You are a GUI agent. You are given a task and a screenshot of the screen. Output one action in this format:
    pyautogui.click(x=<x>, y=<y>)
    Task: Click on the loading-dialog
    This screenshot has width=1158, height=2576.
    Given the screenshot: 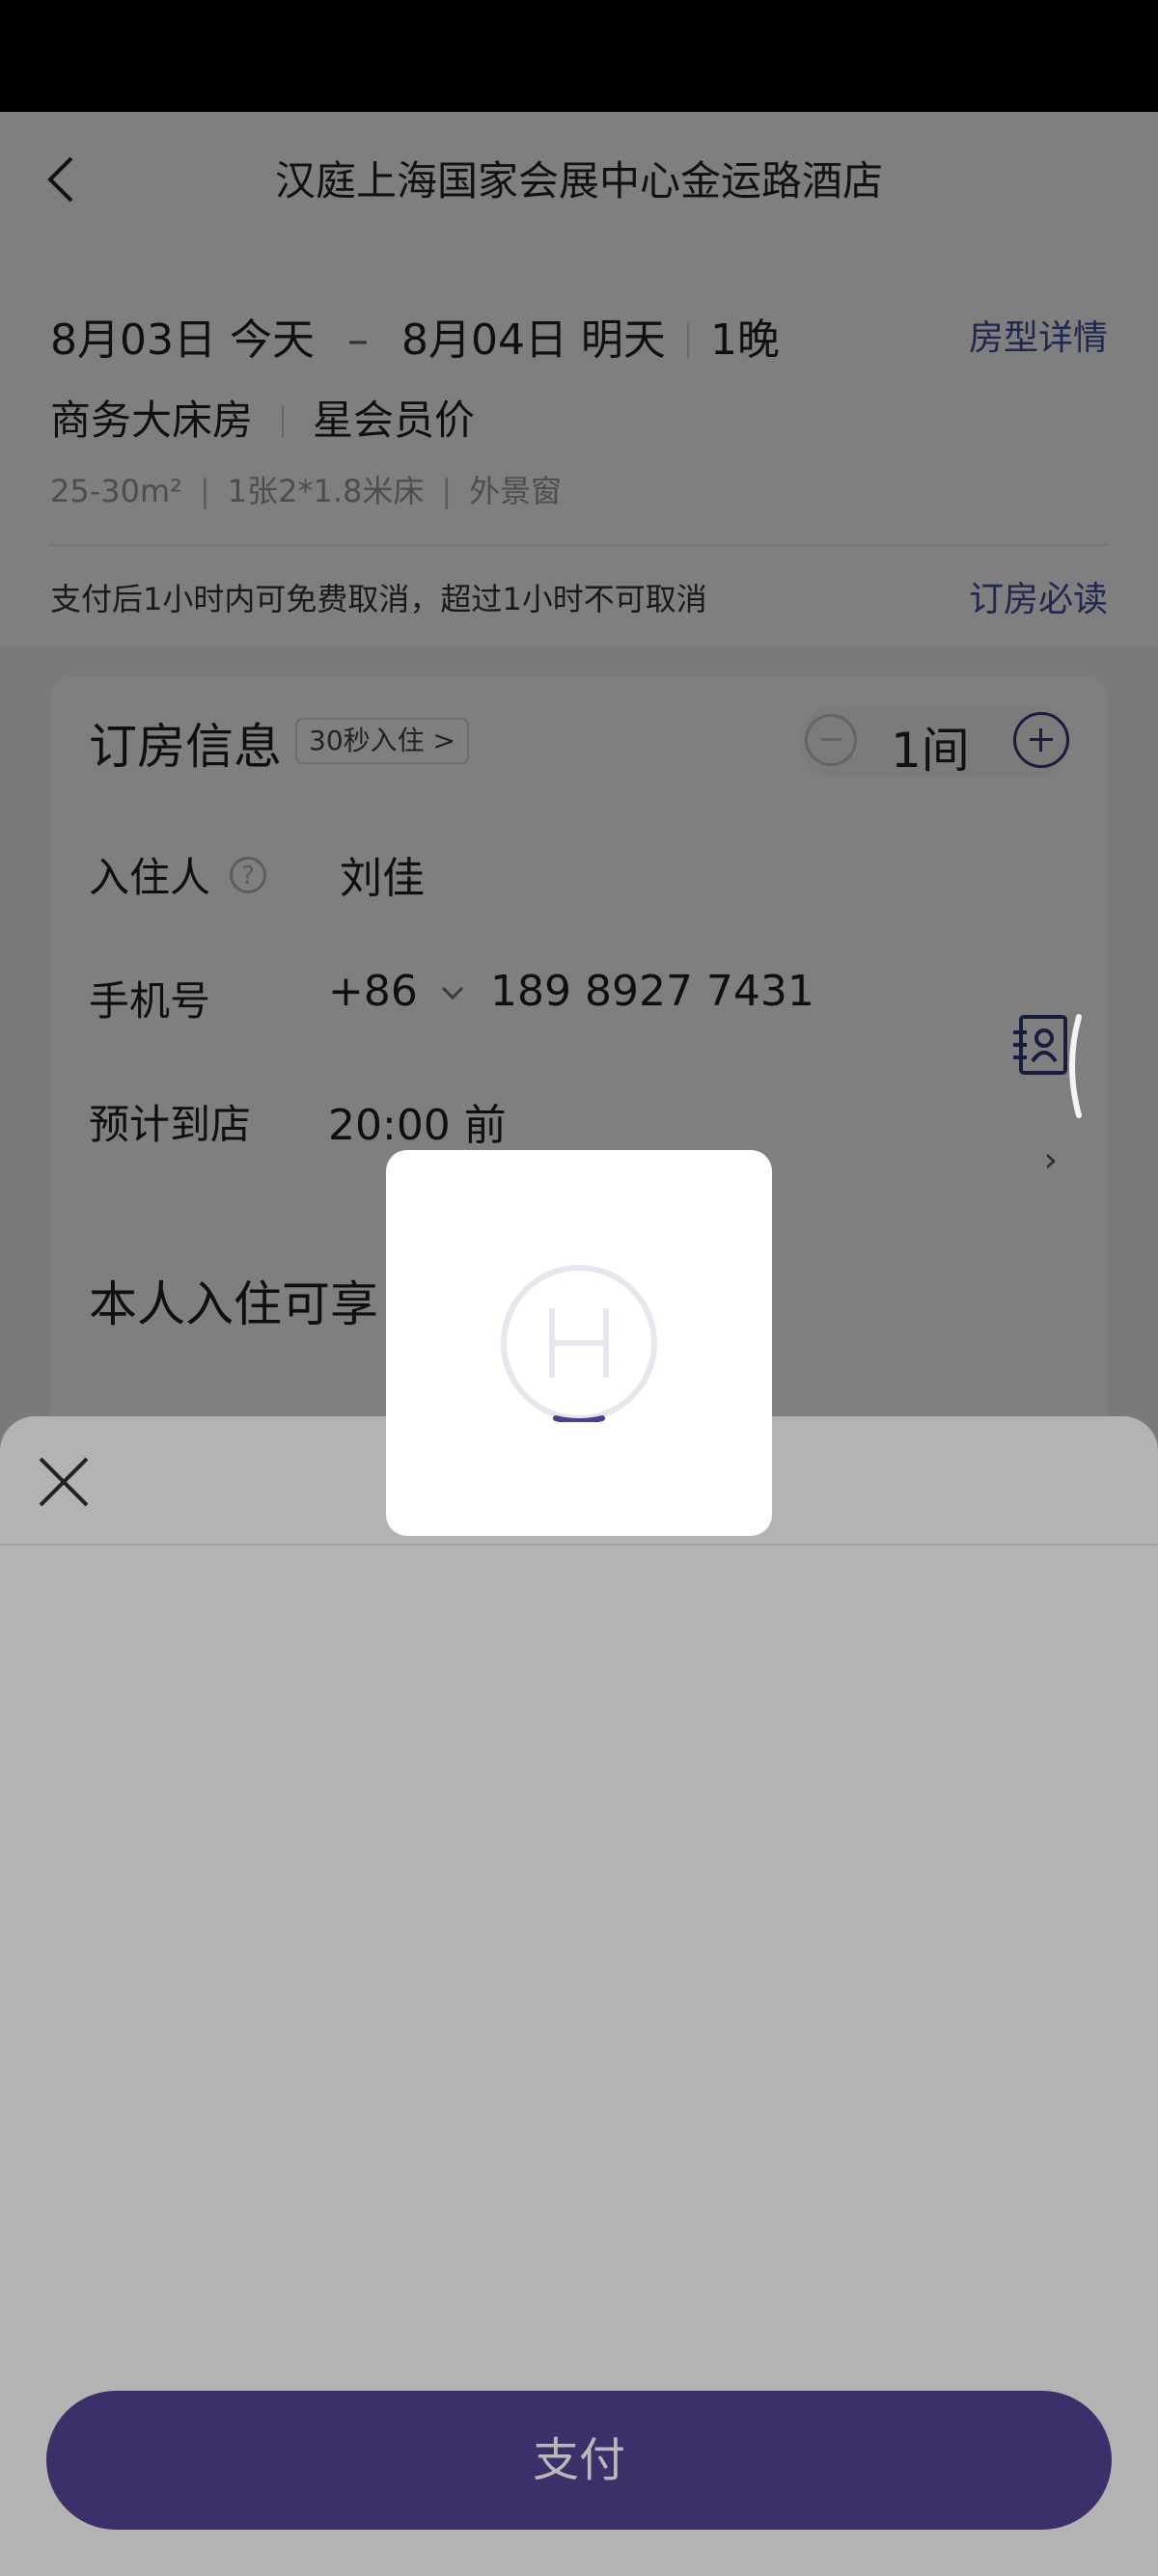 What is the action you would take?
    pyautogui.click(x=579, y=1343)
    